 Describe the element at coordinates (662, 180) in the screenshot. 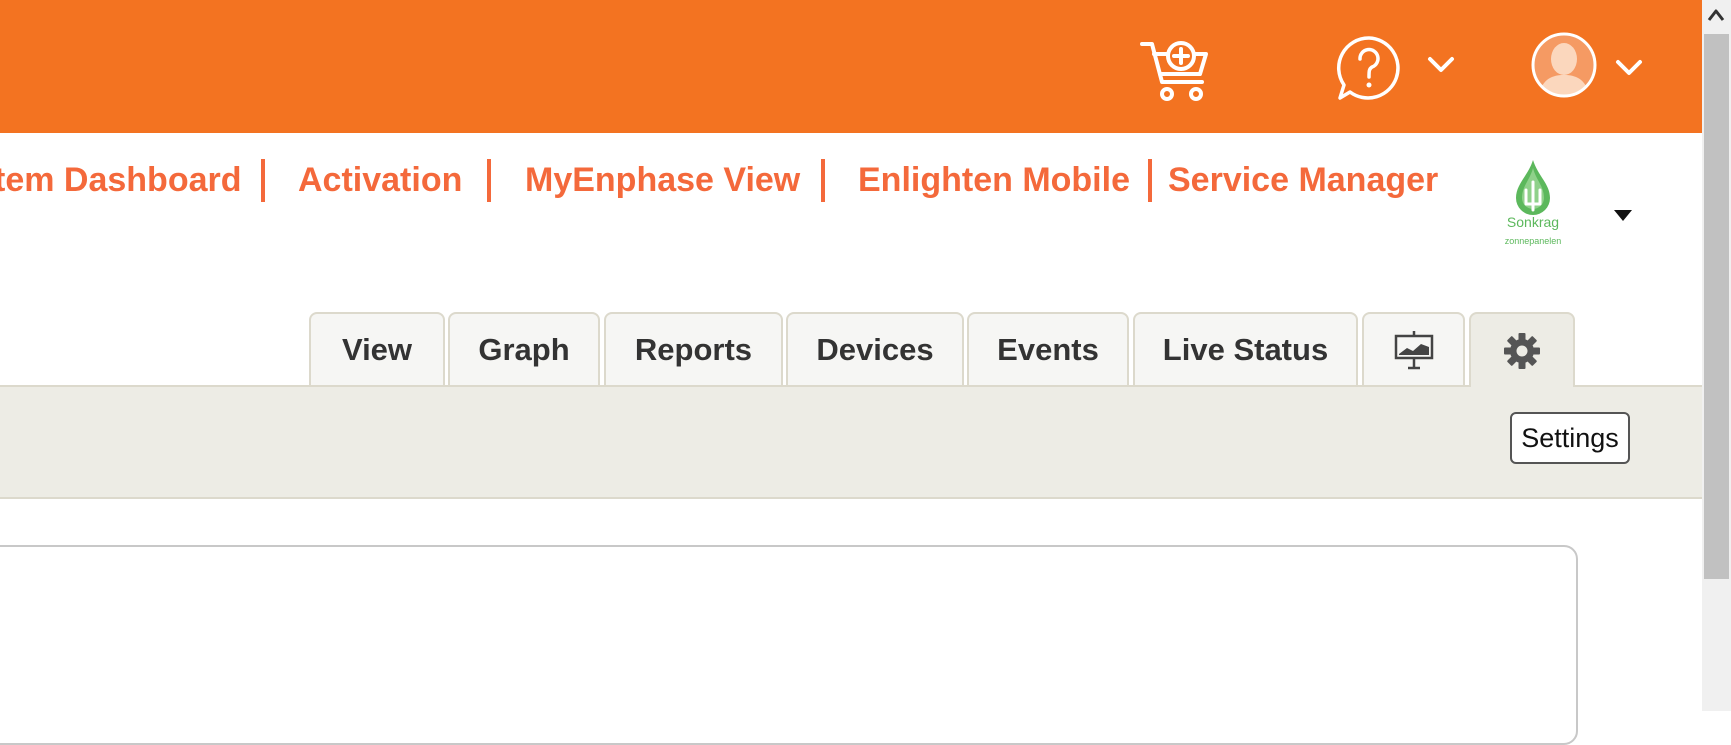

I see `nav-link-myenphase-view: MyEnphase View` at that location.